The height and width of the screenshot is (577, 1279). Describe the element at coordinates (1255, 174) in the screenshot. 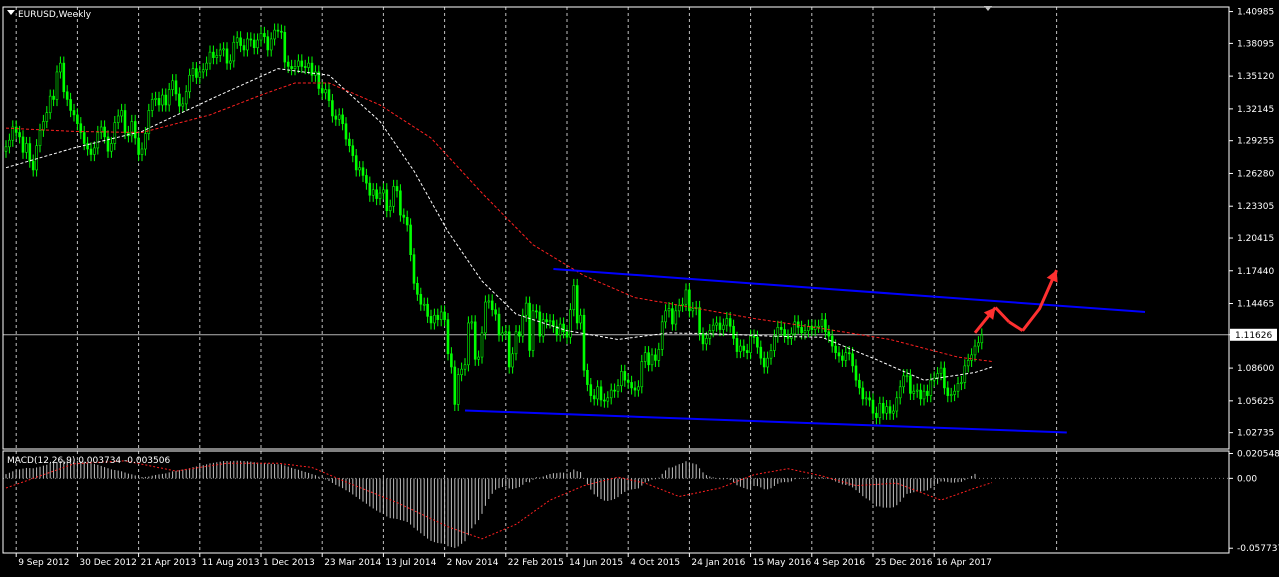

I see `price-tick-label: 1.26280` at that location.